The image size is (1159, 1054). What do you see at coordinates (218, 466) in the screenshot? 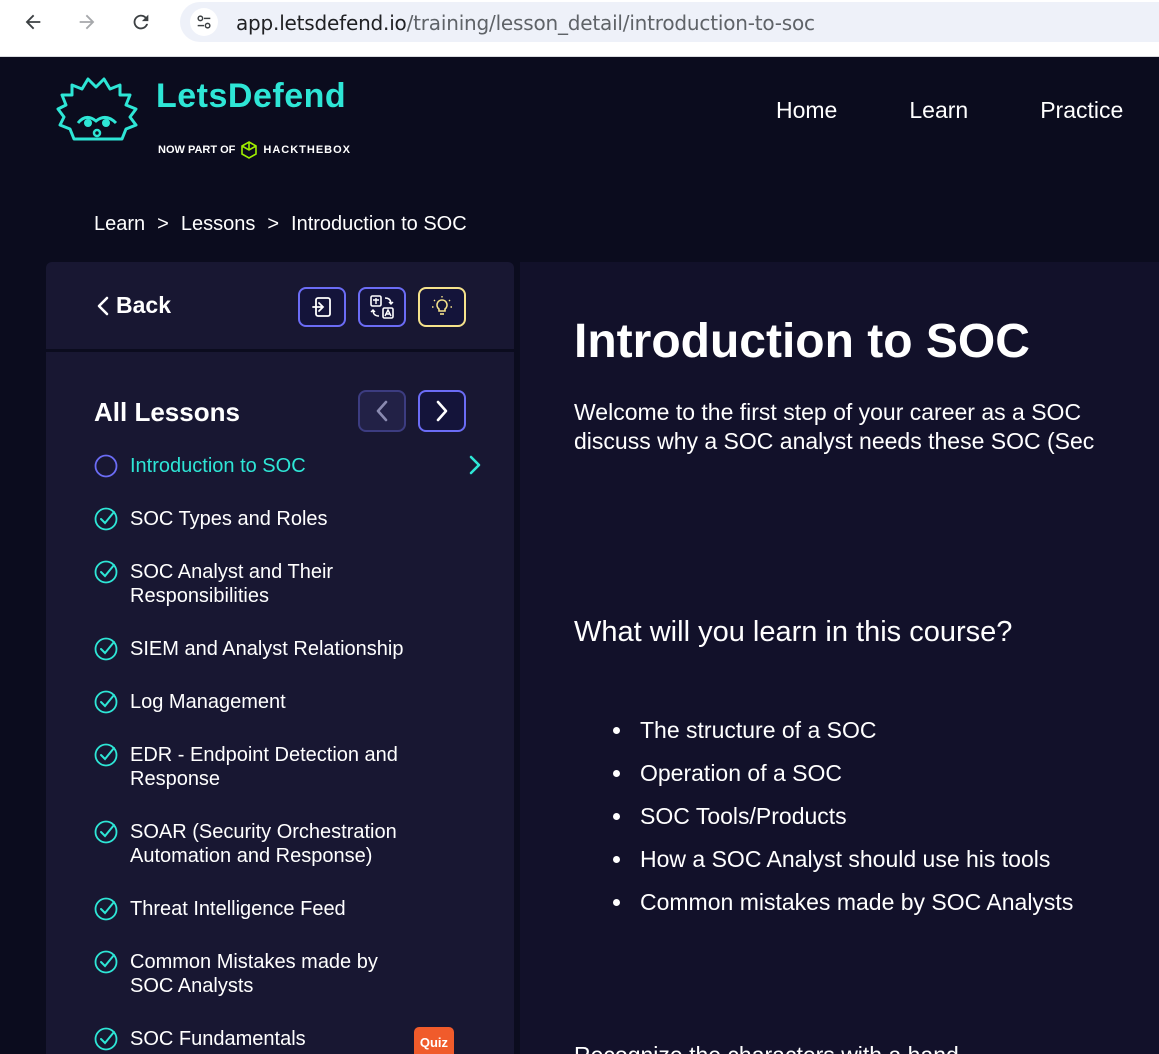
I see `lesson-label: Introduction to SOC` at bounding box center [218, 466].